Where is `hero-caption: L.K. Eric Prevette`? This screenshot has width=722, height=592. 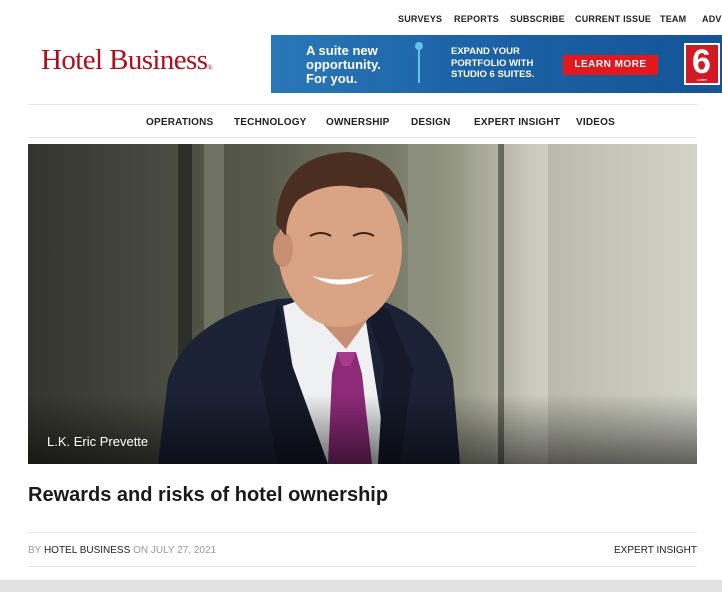 hero-caption: L.K. Eric Prevette is located at coordinates (98, 441).